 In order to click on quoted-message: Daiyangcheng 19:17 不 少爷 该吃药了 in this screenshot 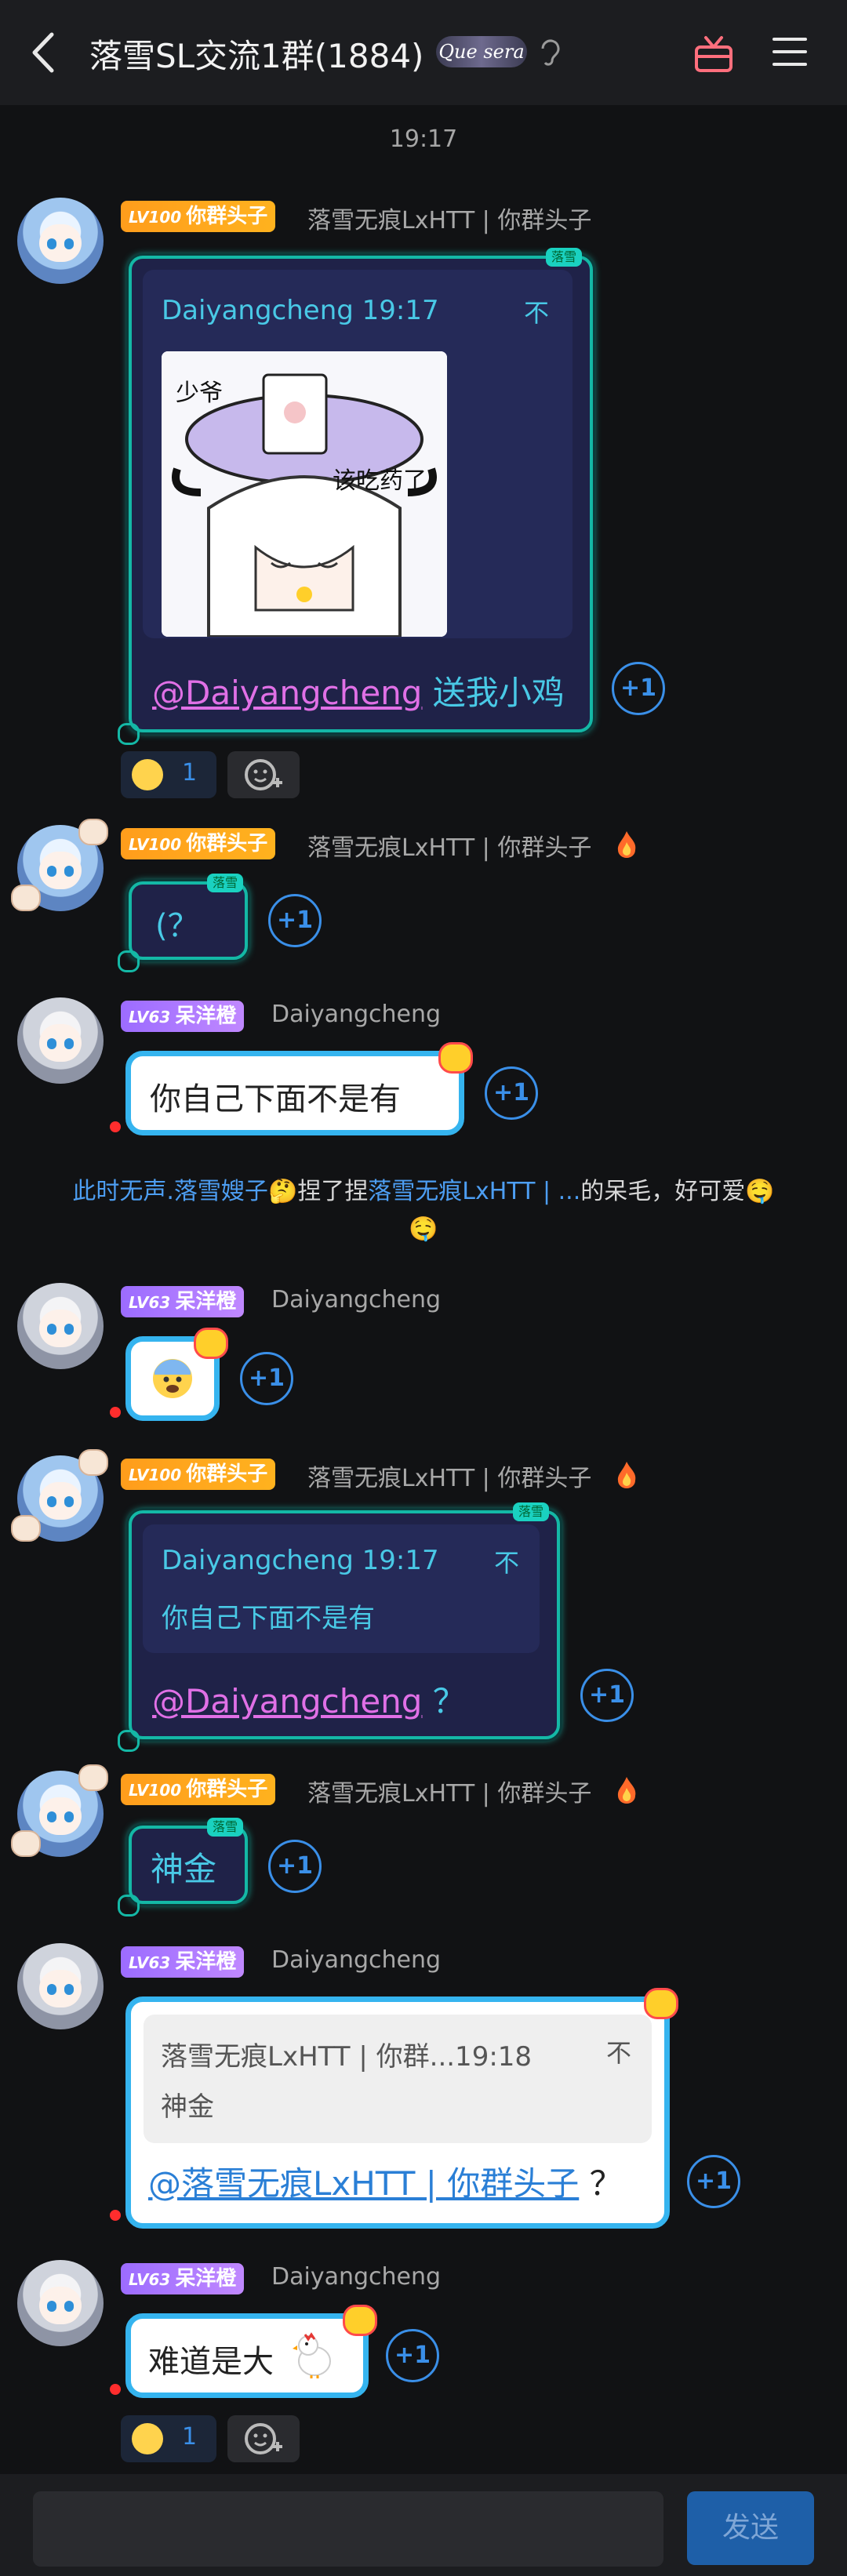, I will do `click(358, 454)`.